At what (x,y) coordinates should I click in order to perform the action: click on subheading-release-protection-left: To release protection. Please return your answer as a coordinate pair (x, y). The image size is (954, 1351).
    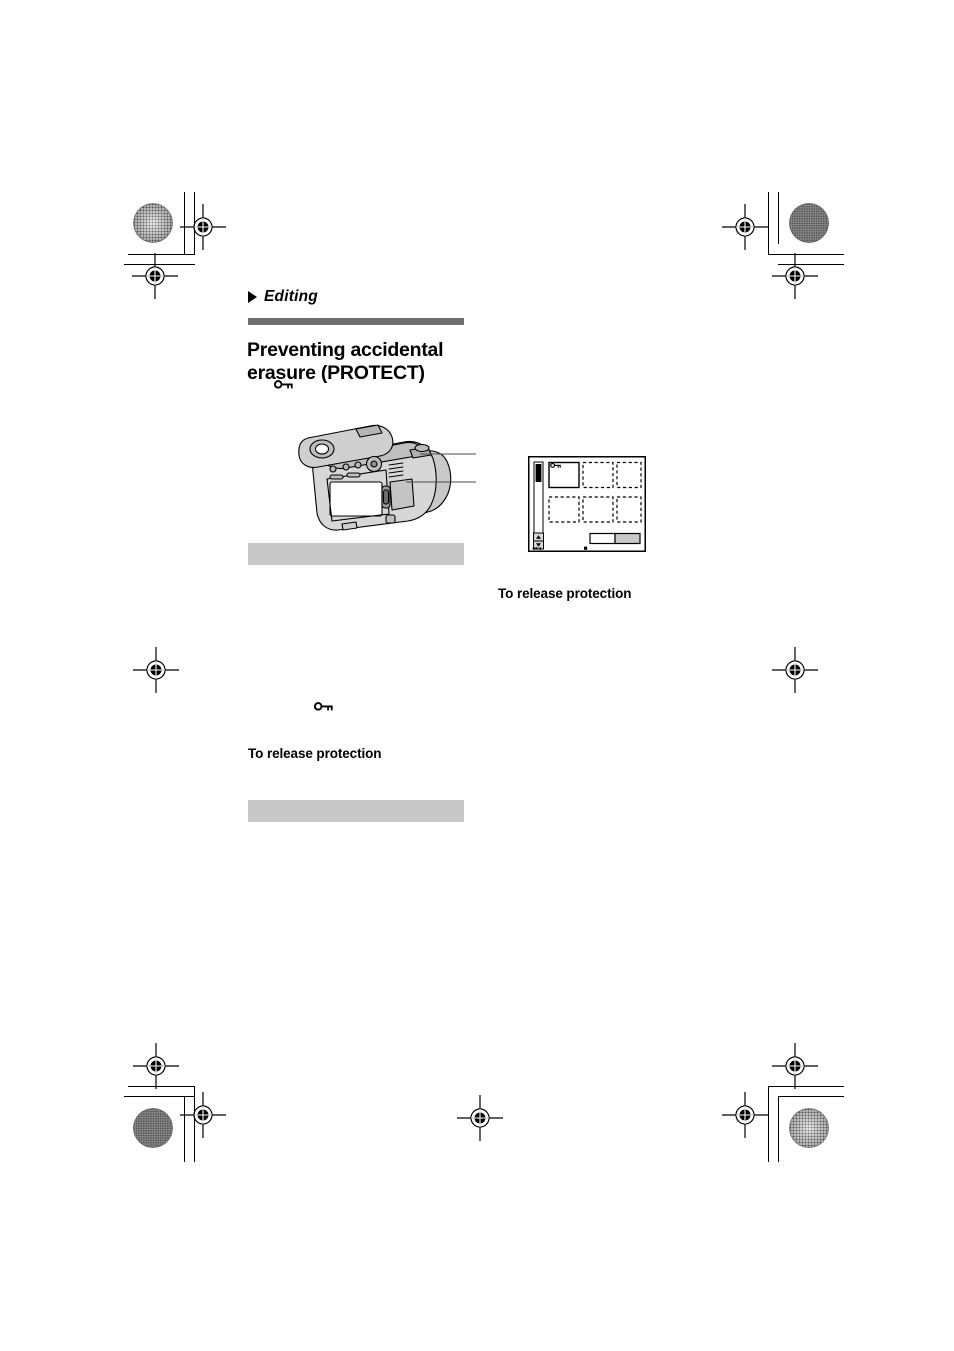
    Looking at the image, I should click on (315, 753).